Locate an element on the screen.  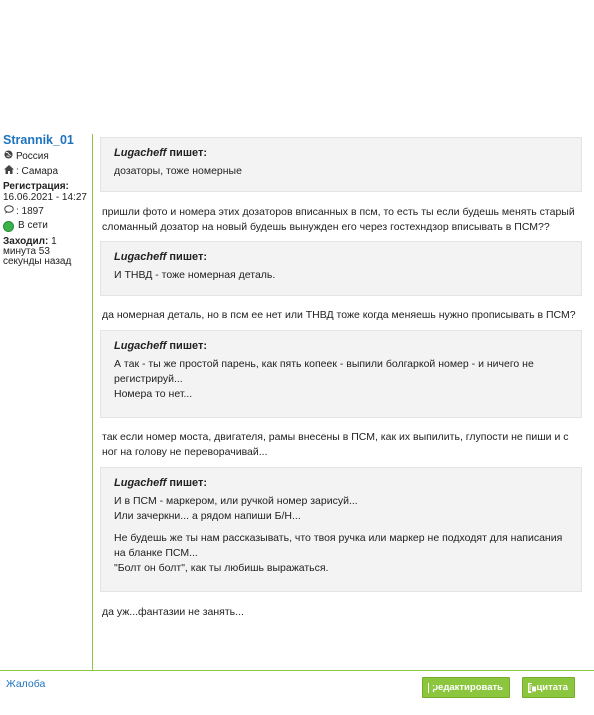
city-row: : Самара is located at coordinates (46, 171).